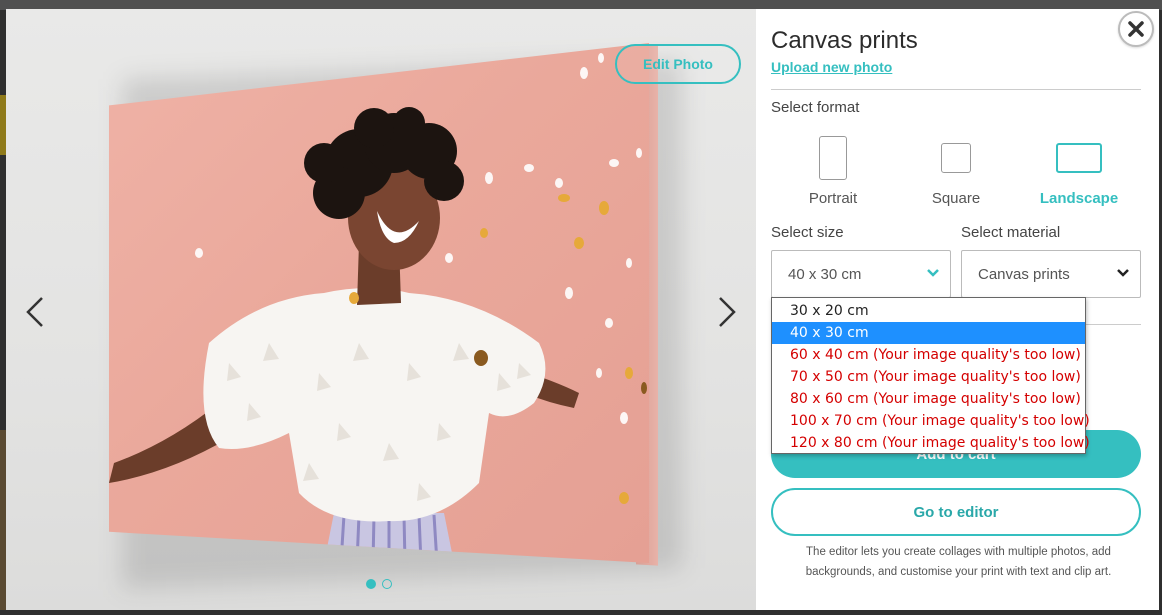 The height and width of the screenshot is (615, 1162). I want to click on next-image-button, so click(727, 312).